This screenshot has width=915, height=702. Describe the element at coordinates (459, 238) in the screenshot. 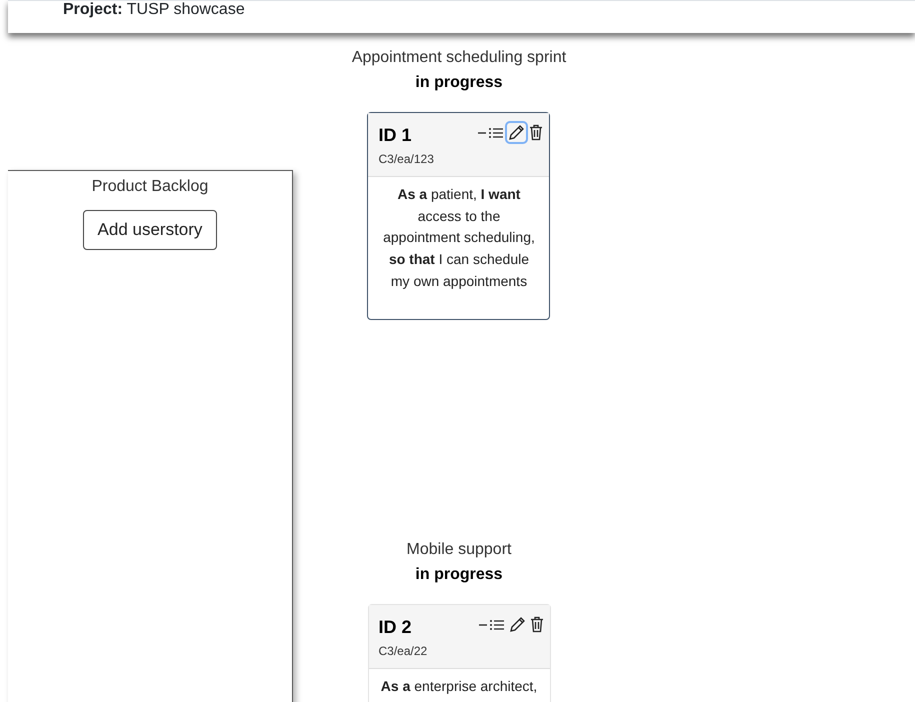

I see `story-text: As a patient, I want access to the appointment scheduling, so that I can schedule my own appointments` at that location.